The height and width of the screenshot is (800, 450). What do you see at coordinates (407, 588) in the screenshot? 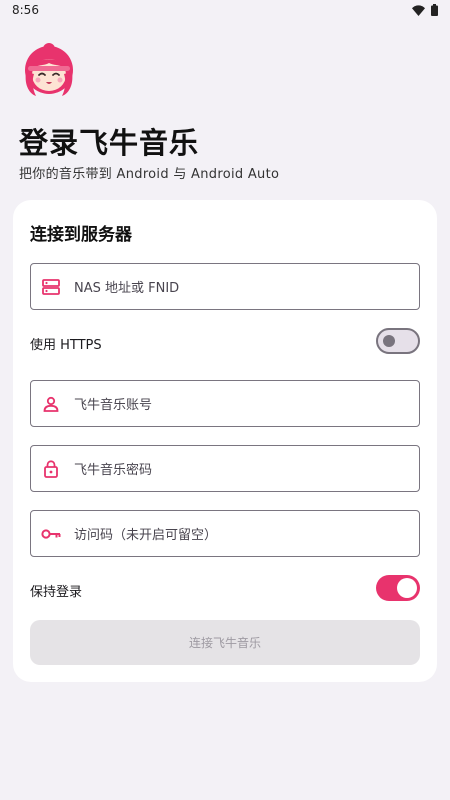
I see `keep-login-toggle-knob` at bounding box center [407, 588].